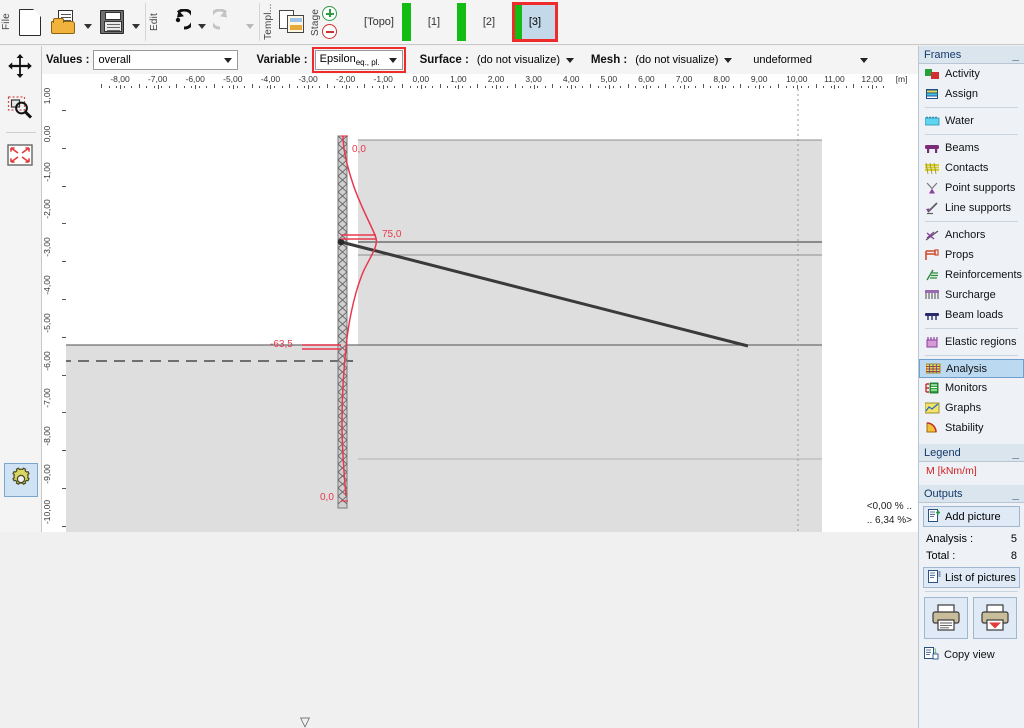  I want to click on sidebar-item-props: Props, so click(971, 255).